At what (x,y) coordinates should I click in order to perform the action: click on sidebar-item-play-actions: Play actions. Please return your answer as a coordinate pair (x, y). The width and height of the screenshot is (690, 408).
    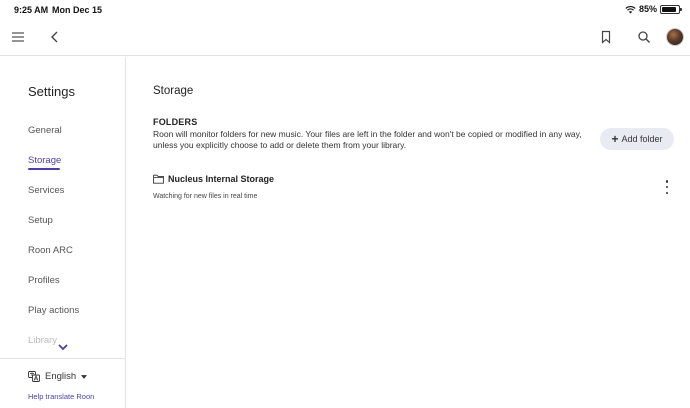
    Looking at the image, I should click on (53, 310).